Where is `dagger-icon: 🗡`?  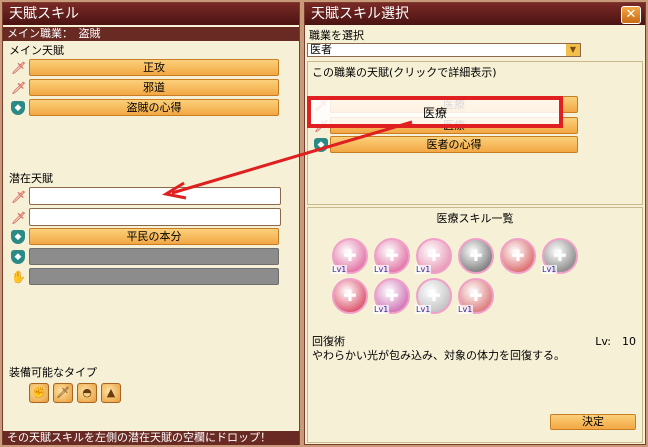 dagger-icon: 🗡 is located at coordinates (63, 393).